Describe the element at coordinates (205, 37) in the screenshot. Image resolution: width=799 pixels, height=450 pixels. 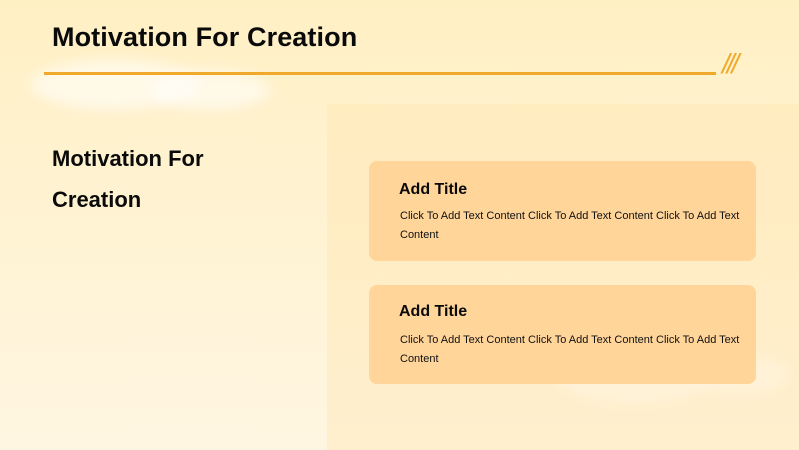
I see `page-title: Motivation For Creation` at that location.